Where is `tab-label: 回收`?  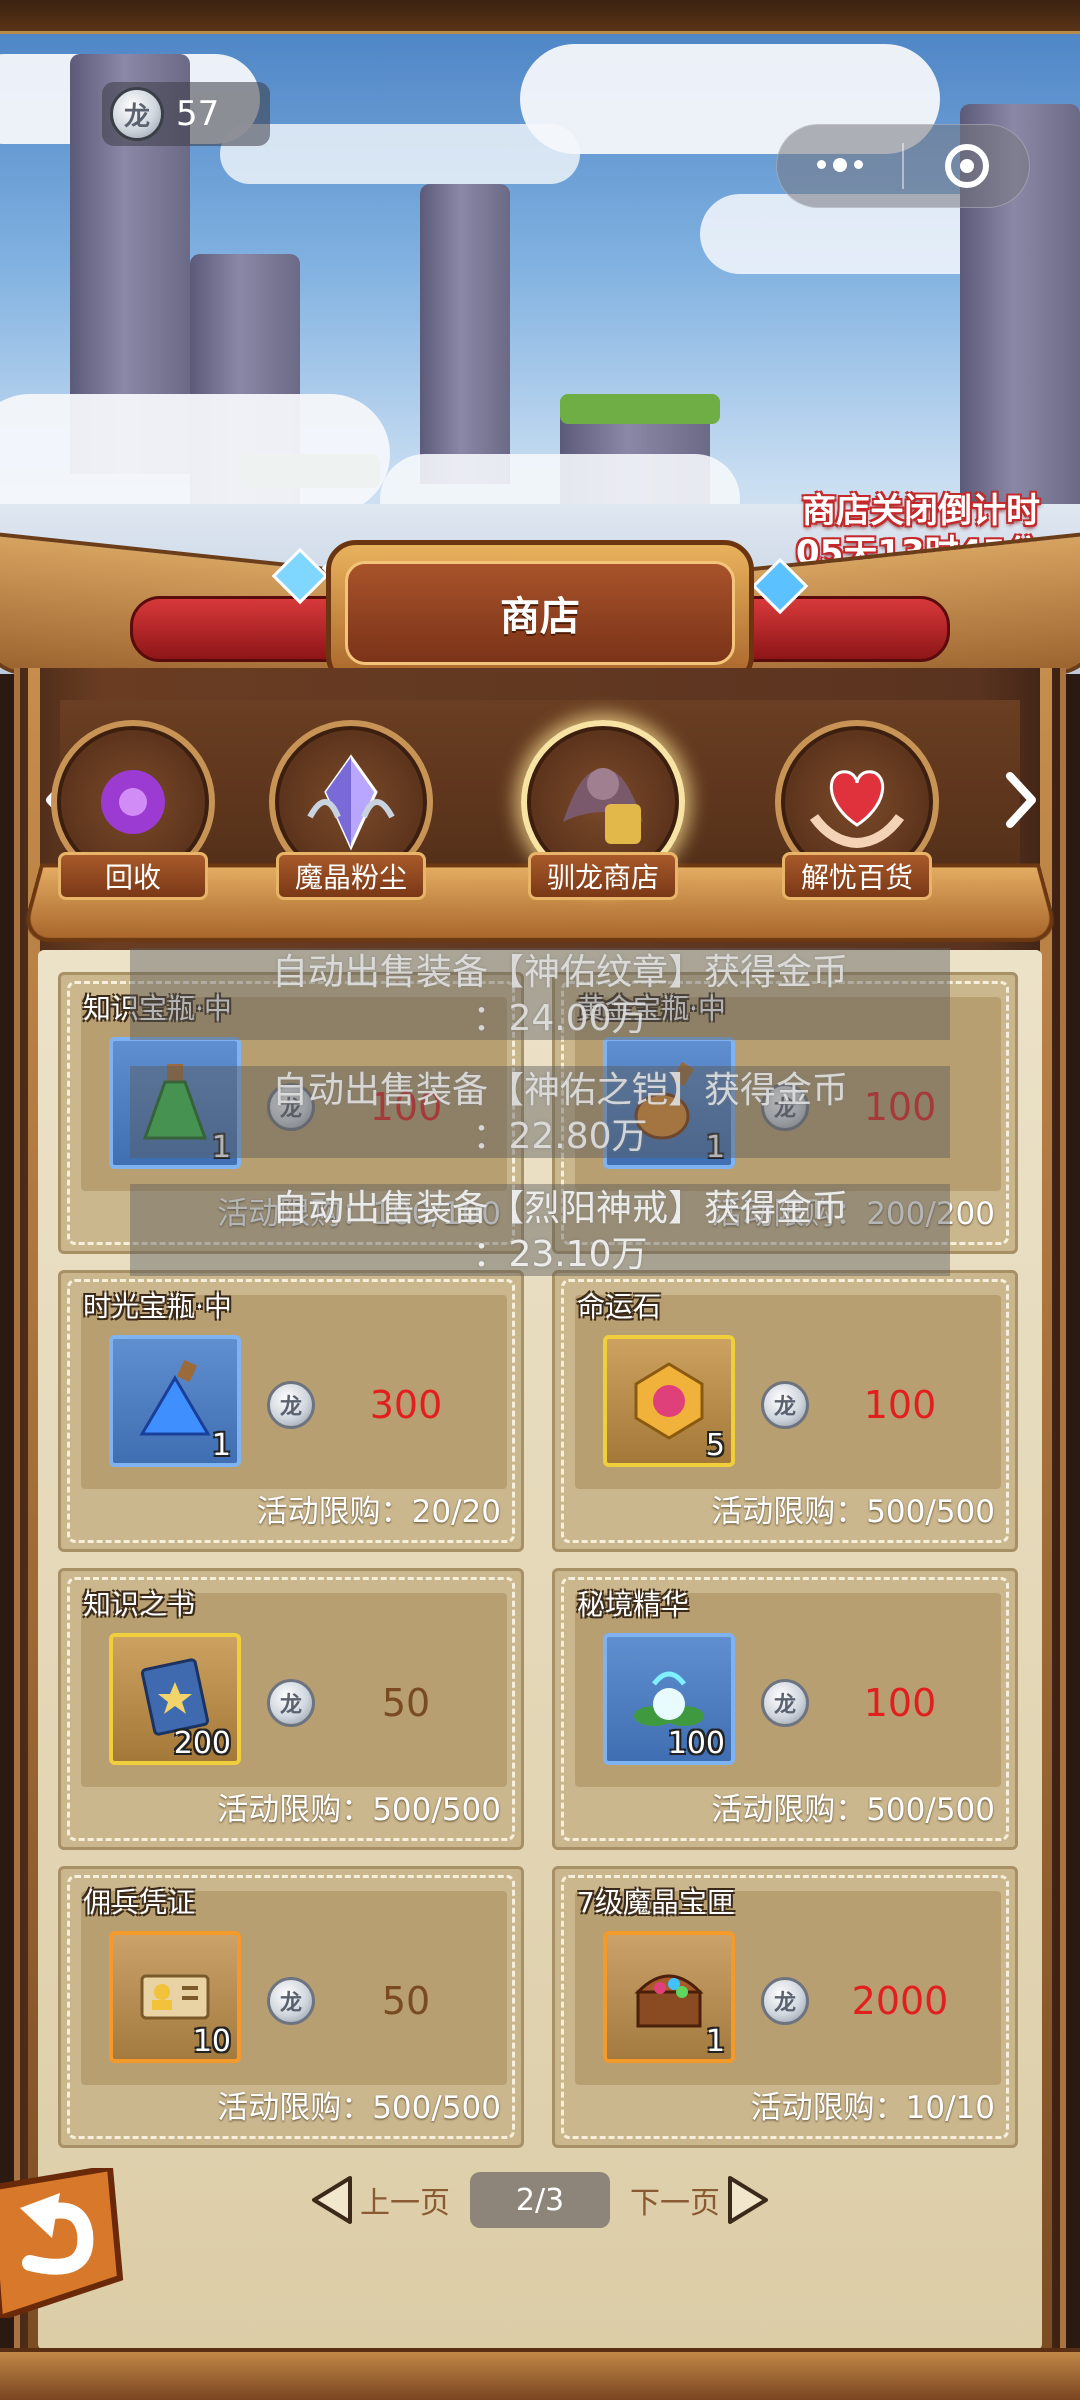
tab-label: 回收 is located at coordinates (133, 876).